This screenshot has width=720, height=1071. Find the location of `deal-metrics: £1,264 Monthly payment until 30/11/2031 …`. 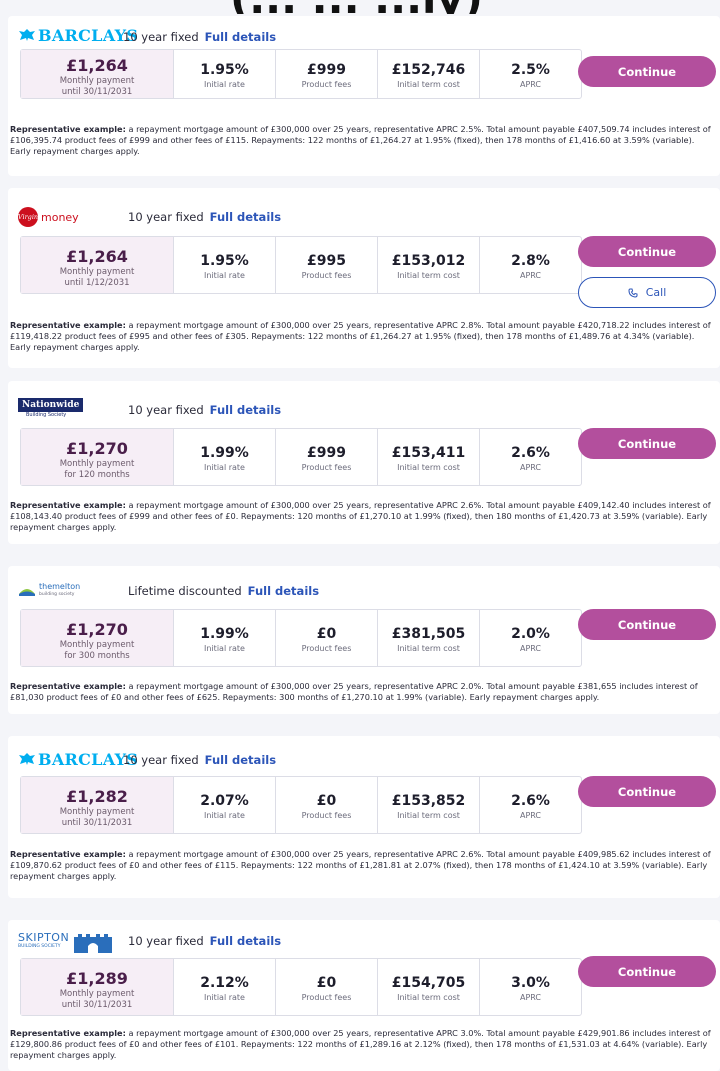

deal-metrics: £1,264 Monthly payment until 30/11/2031 … is located at coordinates (301, 74).